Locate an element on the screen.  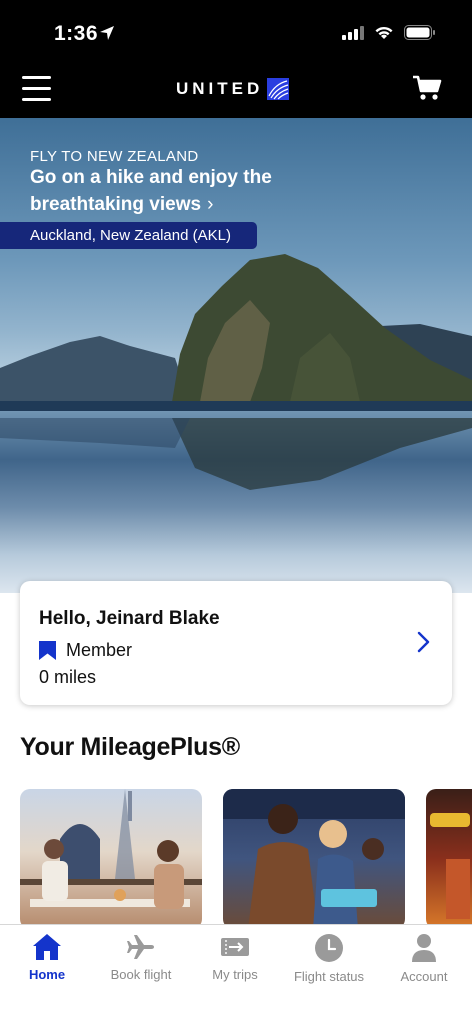
united-logo: UNITED is located at coordinates (233, 89).